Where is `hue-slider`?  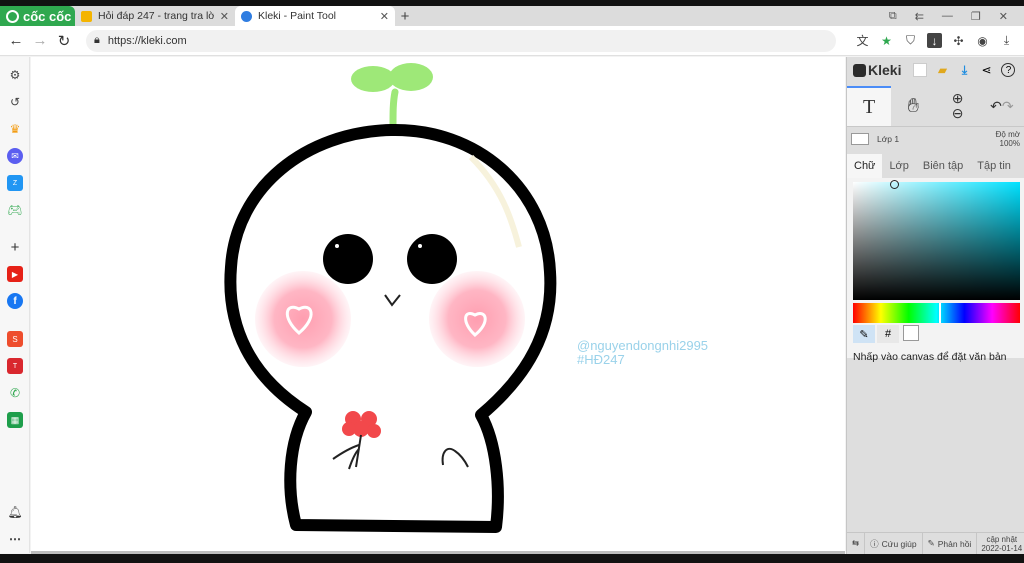
hue-slider is located at coordinates (936, 313).